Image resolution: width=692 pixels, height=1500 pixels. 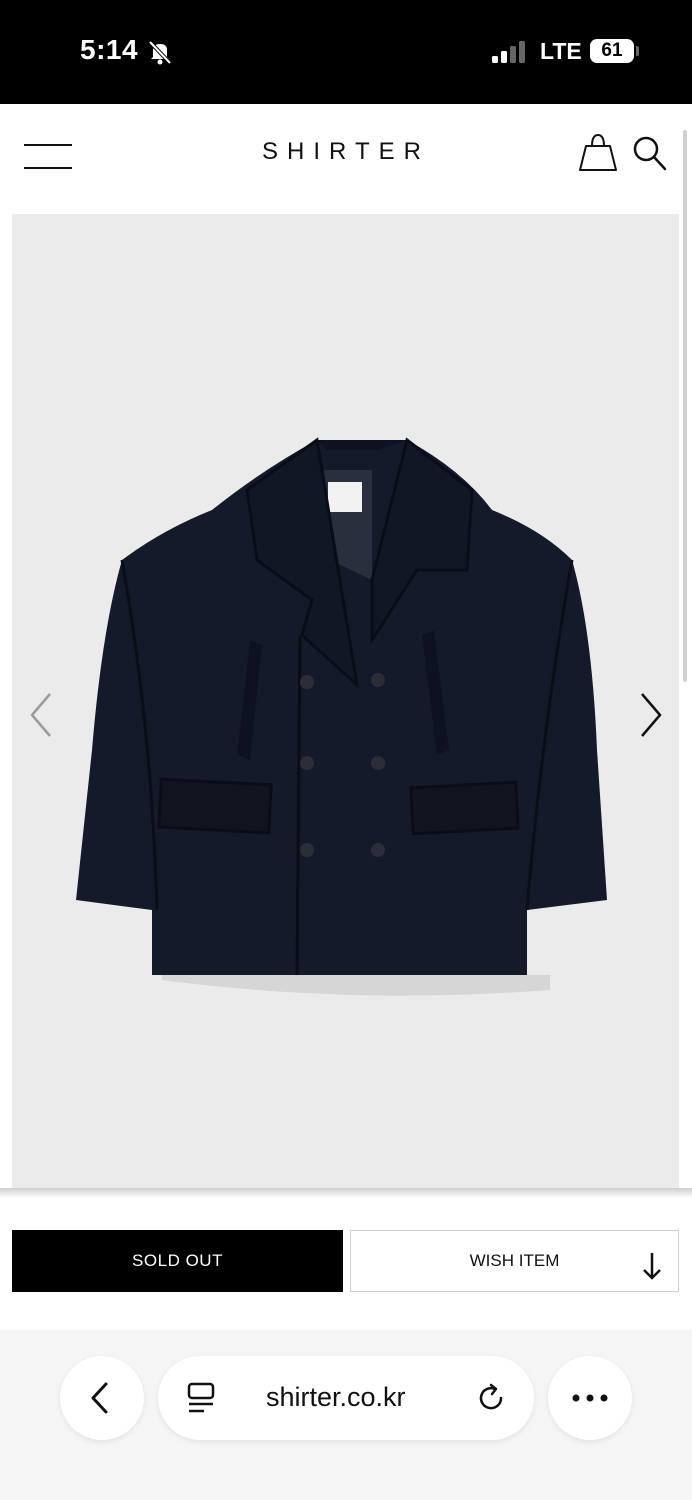 What do you see at coordinates (346, 52) in the screenshot?
I see `status-bar: 5:14 LTE 61` at bounding box center [346, 52].